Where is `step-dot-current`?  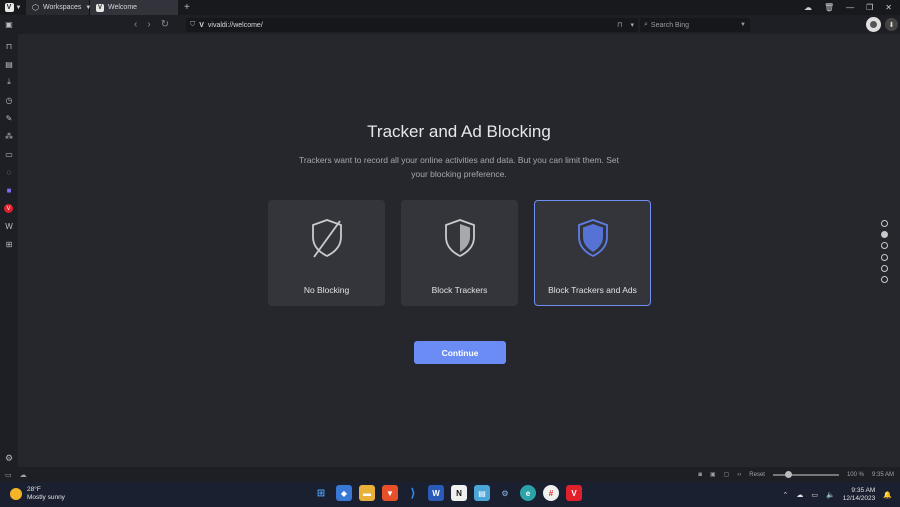 step-dot-current is located at coordinates (884, 235).